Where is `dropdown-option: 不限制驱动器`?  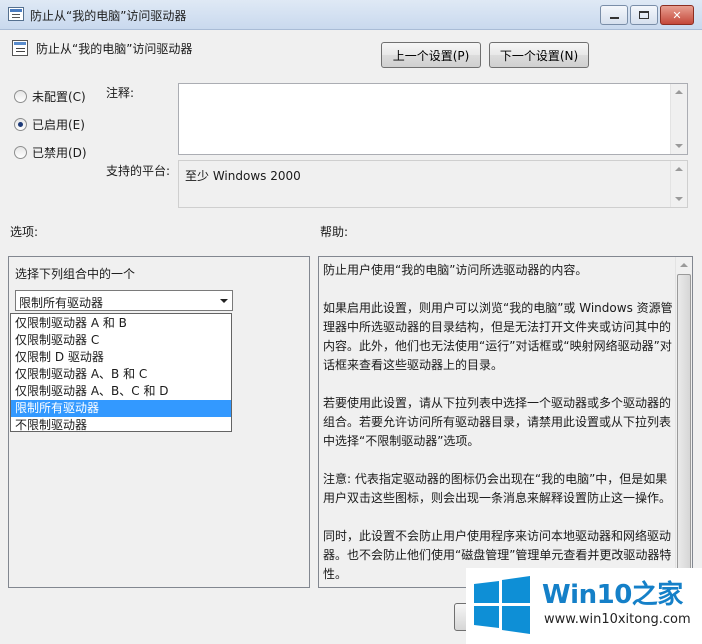 dropdown-option: 不限制驱动器 is located at coordinates (121, 425).